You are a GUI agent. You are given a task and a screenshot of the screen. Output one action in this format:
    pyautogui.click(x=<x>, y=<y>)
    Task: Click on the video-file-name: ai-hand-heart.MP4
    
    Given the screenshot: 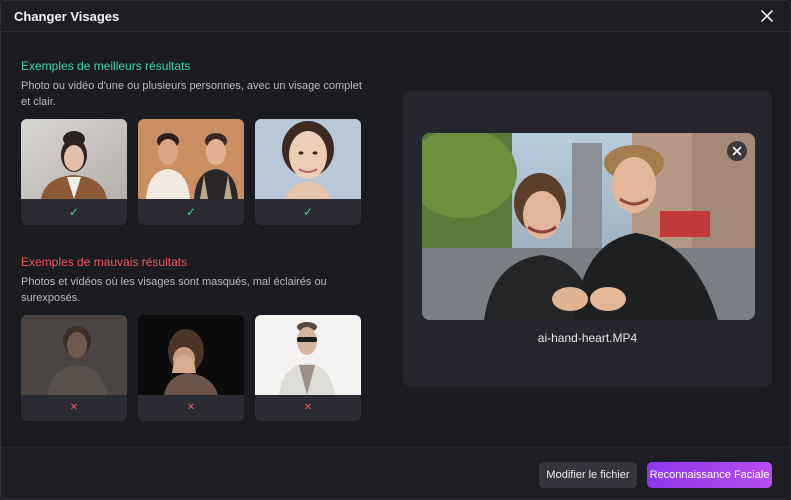 What is the action you would take?
    pyautogui.click(x=587, y=338)
    